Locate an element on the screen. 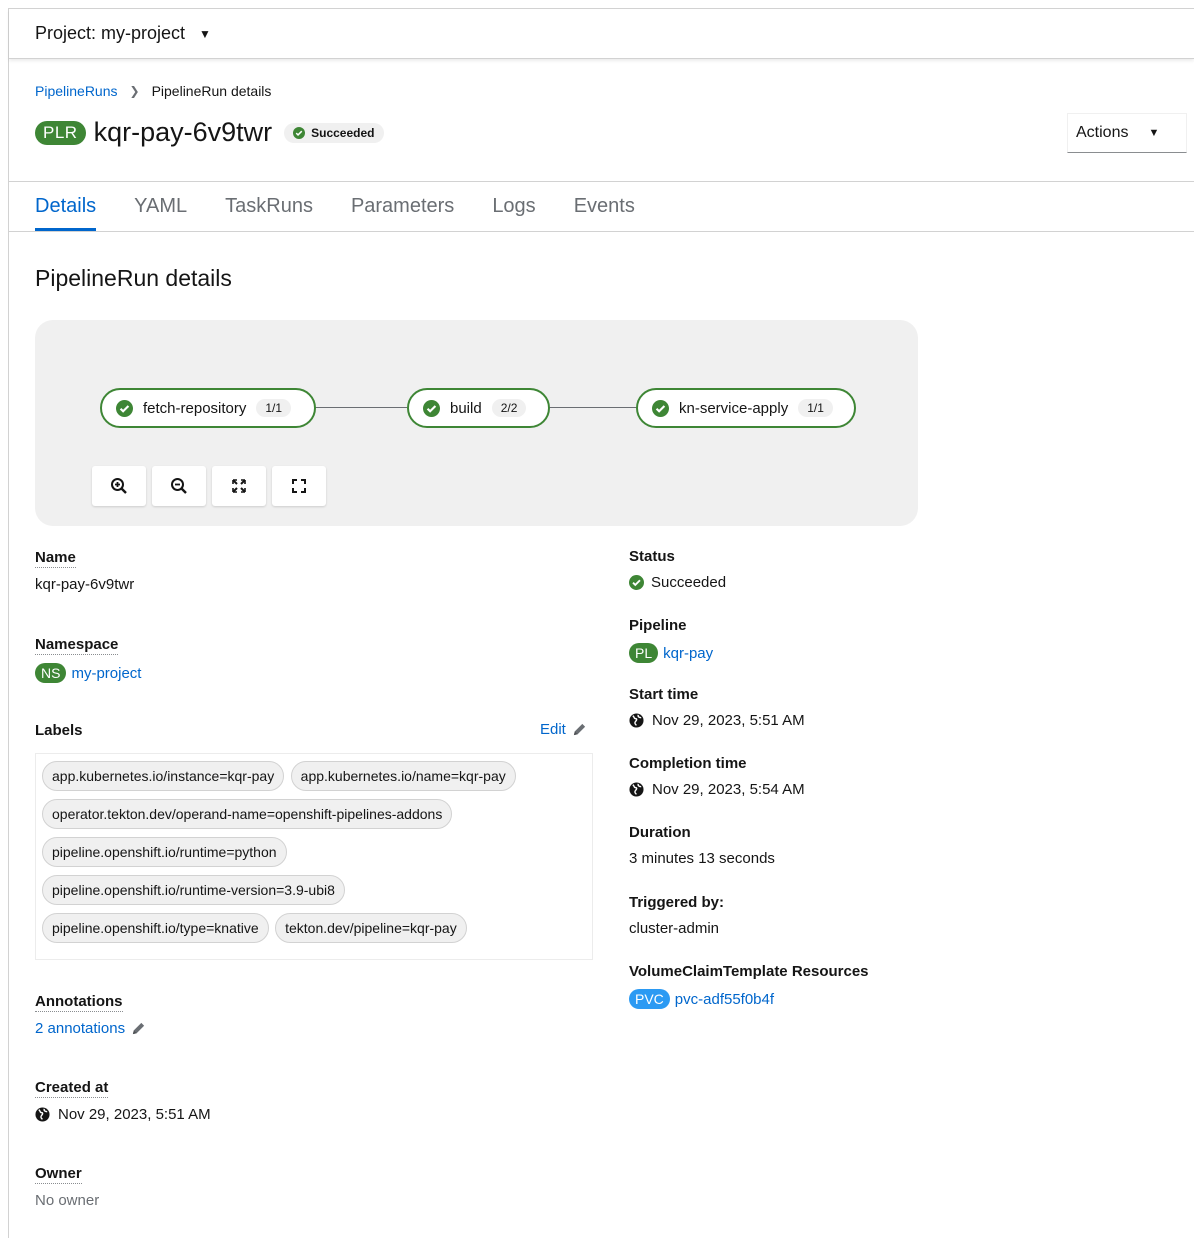 The image size is (1194, 1238). tab-parameters: Parameters is located at coordinates (402, 206).